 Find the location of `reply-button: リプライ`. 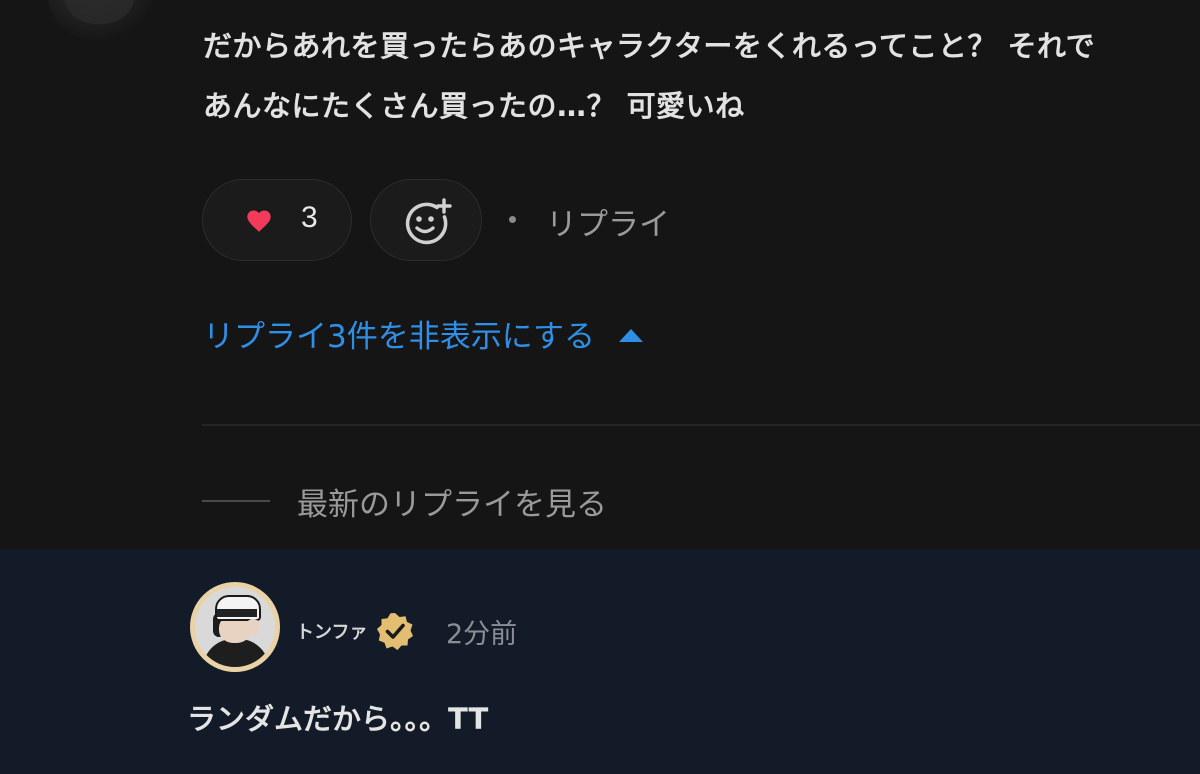

reply-button: リプライ is located at coordinates (608, 221).